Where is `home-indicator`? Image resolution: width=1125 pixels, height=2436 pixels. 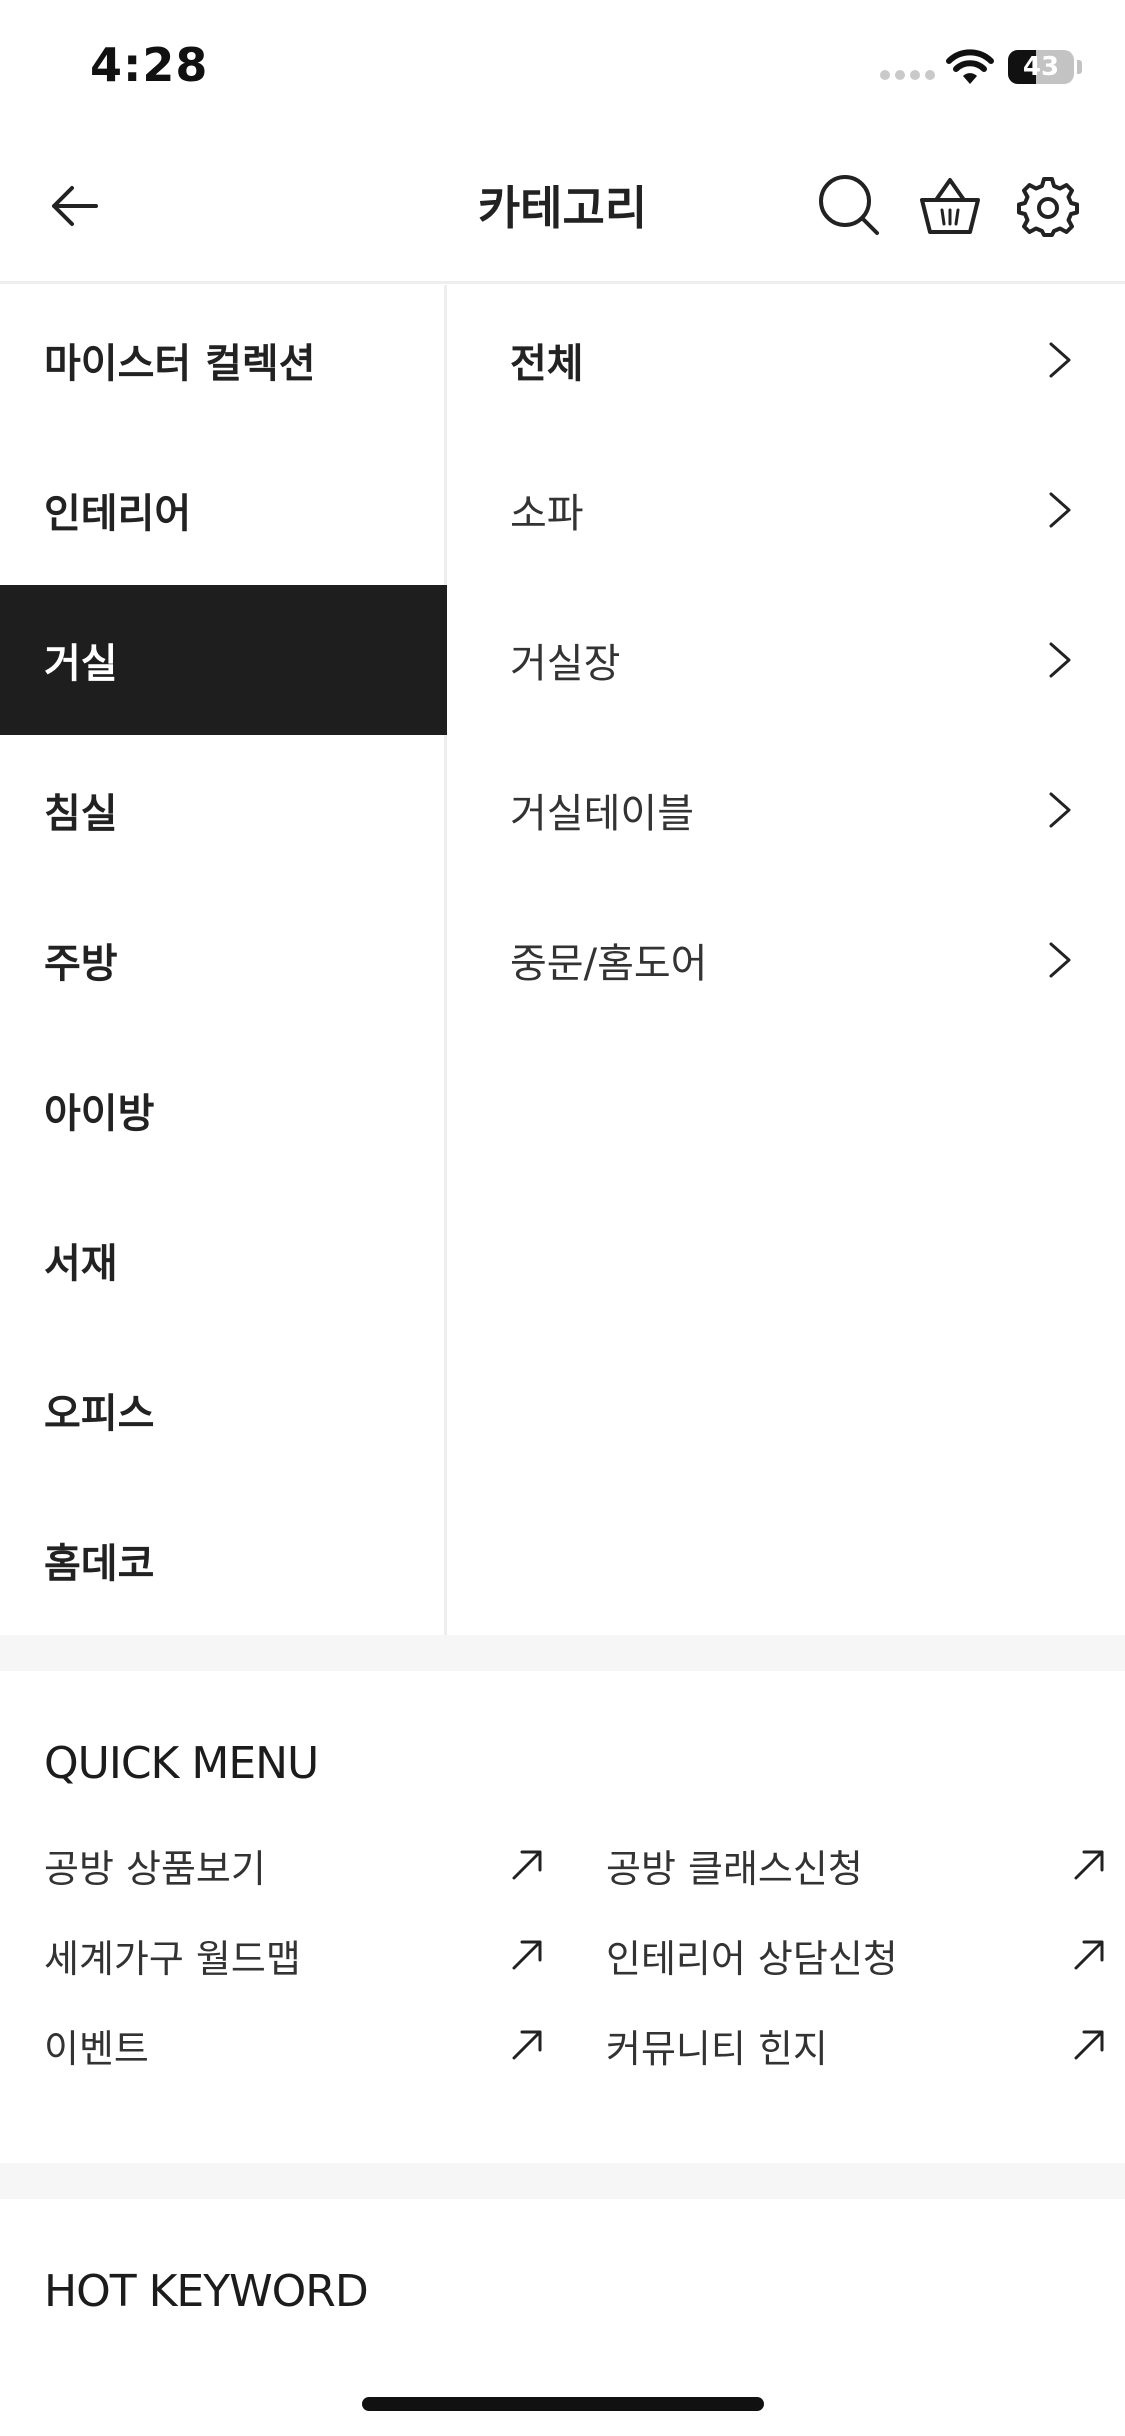
home-indicator is located at coordinates (563, 2404).